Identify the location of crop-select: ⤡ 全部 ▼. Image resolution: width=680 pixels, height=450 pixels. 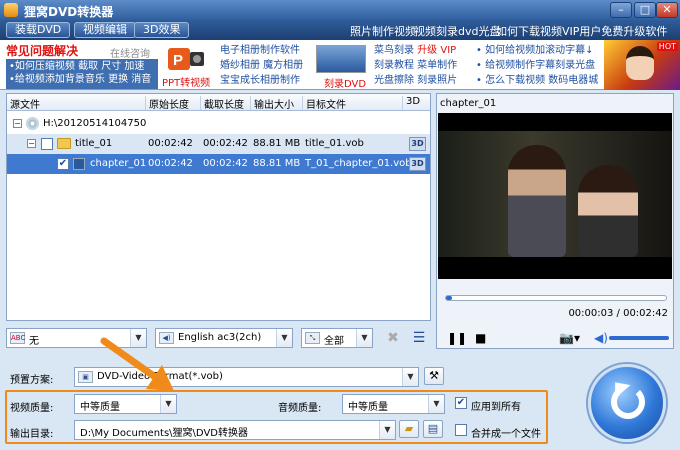
(337, 338).